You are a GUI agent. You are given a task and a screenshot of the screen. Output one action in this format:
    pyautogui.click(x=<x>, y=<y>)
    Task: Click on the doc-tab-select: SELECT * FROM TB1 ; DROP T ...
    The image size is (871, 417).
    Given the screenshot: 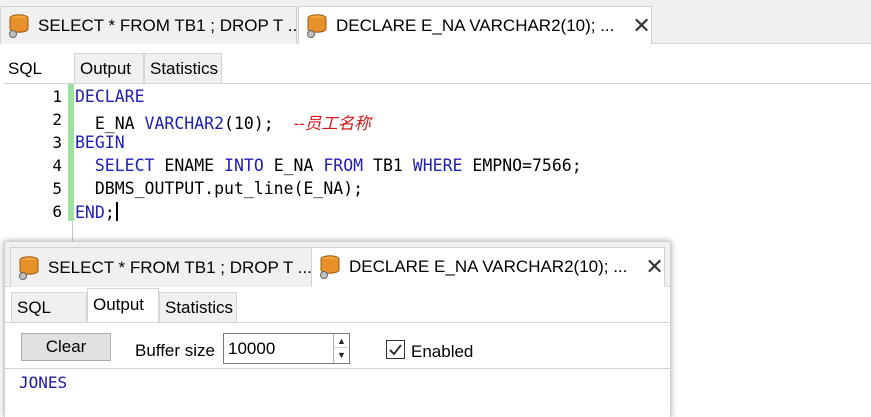 What is the action you would take?
    pyautogui.click(x=151, y=25)
    